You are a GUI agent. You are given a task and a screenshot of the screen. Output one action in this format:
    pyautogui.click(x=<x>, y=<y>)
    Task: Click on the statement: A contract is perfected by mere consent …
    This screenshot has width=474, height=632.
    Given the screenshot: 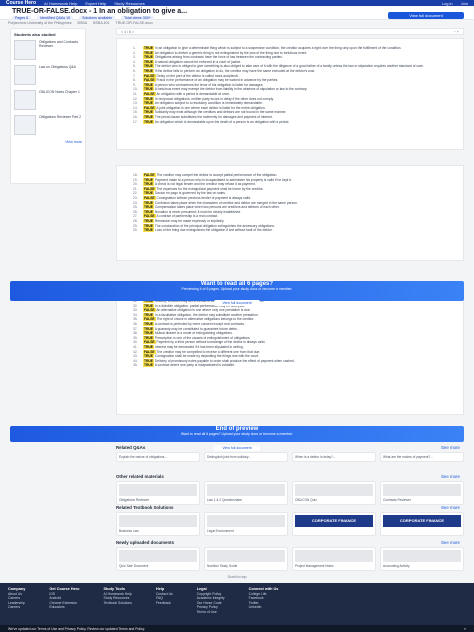 What is the action you would take?
    pyautogui.click(x=199, y=323)
    